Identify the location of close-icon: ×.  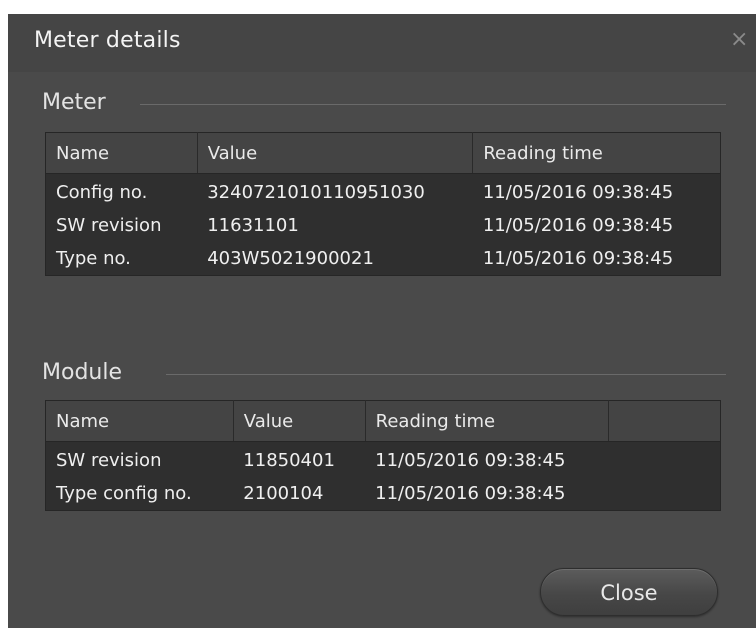
(739, 40).